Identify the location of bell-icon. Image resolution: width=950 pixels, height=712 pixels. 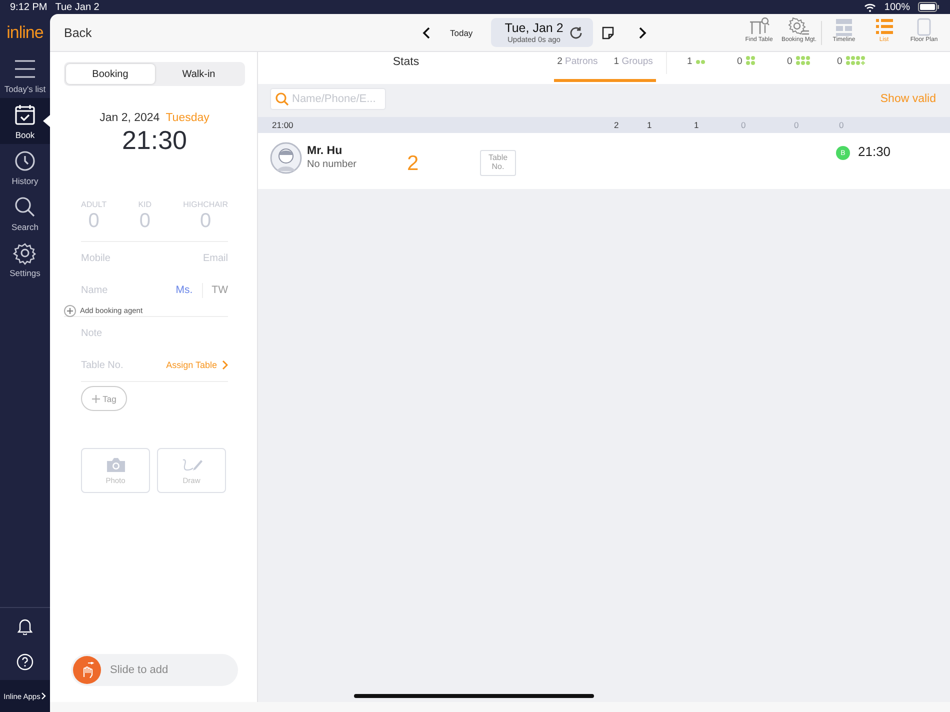
(25, 626).